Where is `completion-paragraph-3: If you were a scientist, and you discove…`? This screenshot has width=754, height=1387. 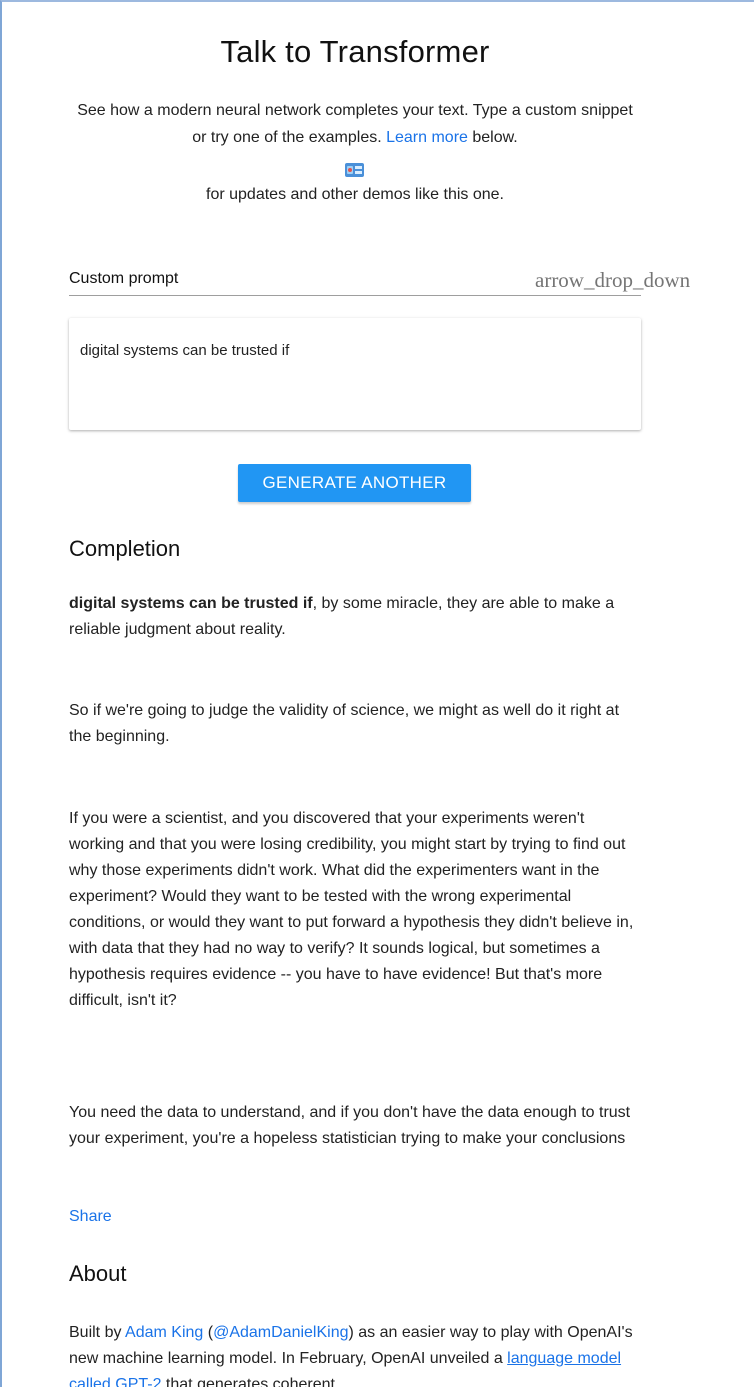 completion-paragraph-3: If you were a scientist, and you discove… is located at coordinates (351, 909).